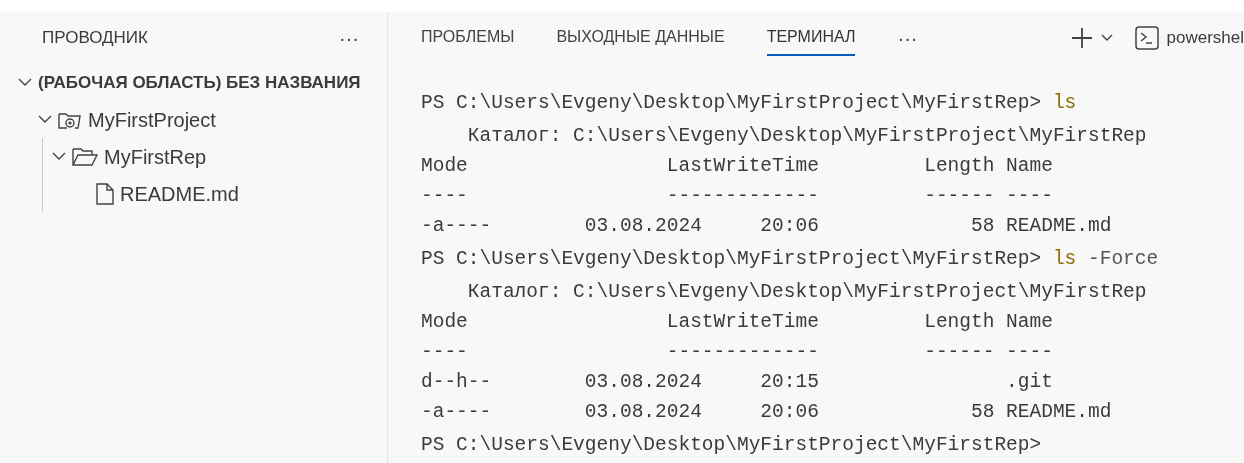 The image size is (1244, 463). What do you see at coordinates (468, 37) in the screenshot?
I see `panel-tab: ПРОБЛЕМЫ` at bounding box center [468, 37].